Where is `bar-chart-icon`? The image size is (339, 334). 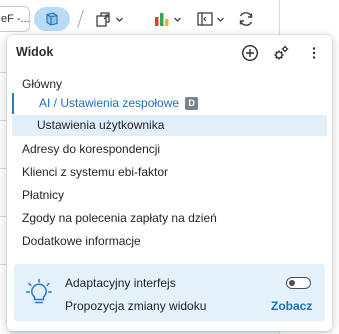
bar-chart-icon is located at coordinates (162, 19).